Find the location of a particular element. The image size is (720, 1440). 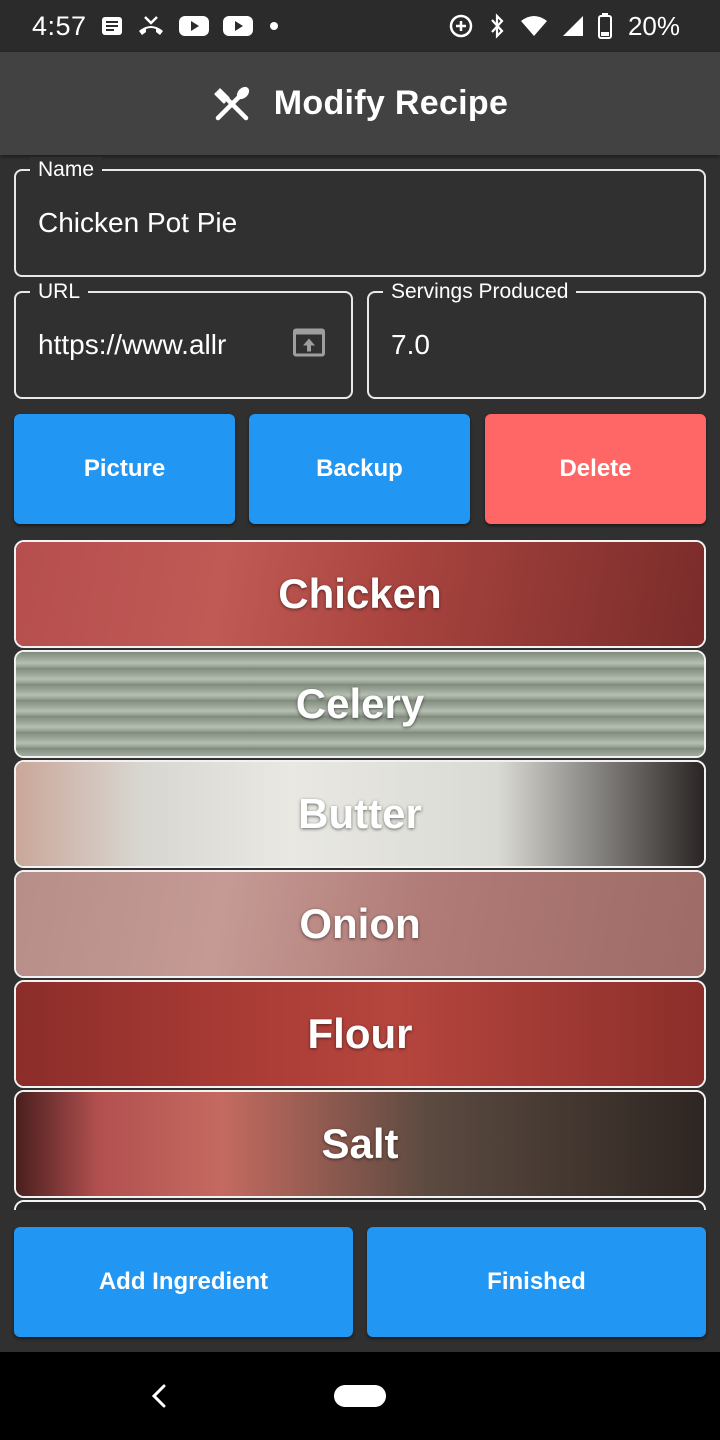

name-field-value: Chicken Pot Pie is located at coordinates (137, 223).